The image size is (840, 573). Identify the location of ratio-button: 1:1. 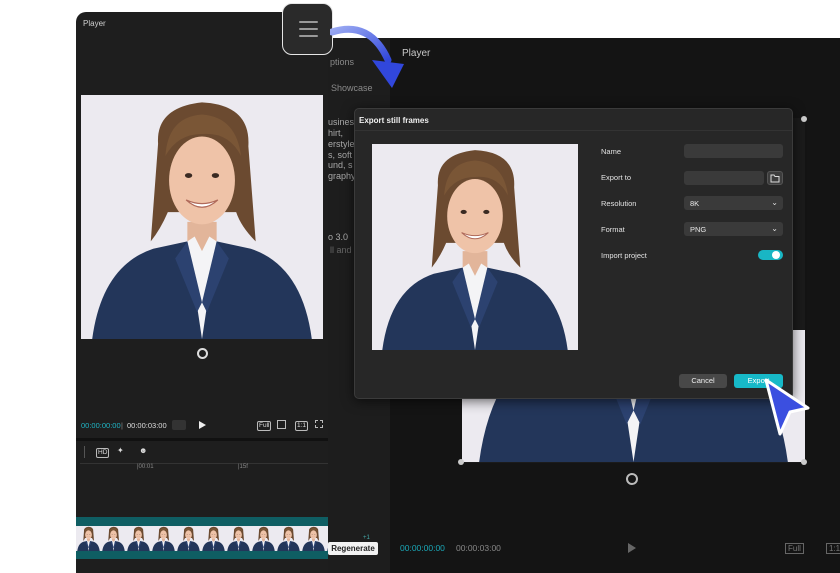
(302, 426).